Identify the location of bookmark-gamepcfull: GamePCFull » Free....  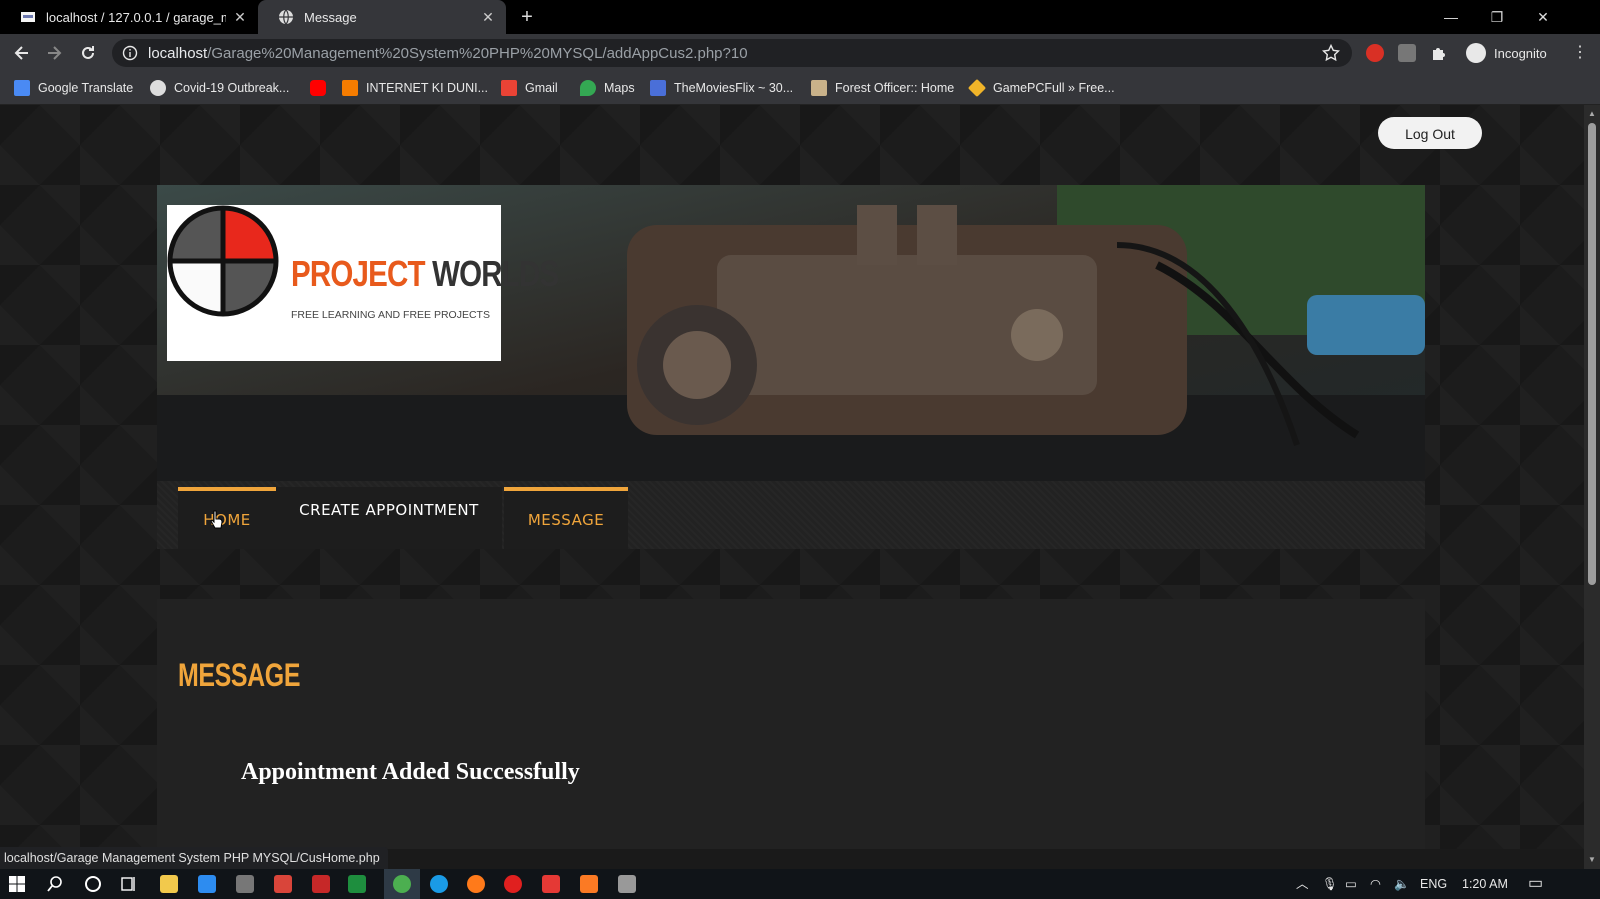
(1041, 88).